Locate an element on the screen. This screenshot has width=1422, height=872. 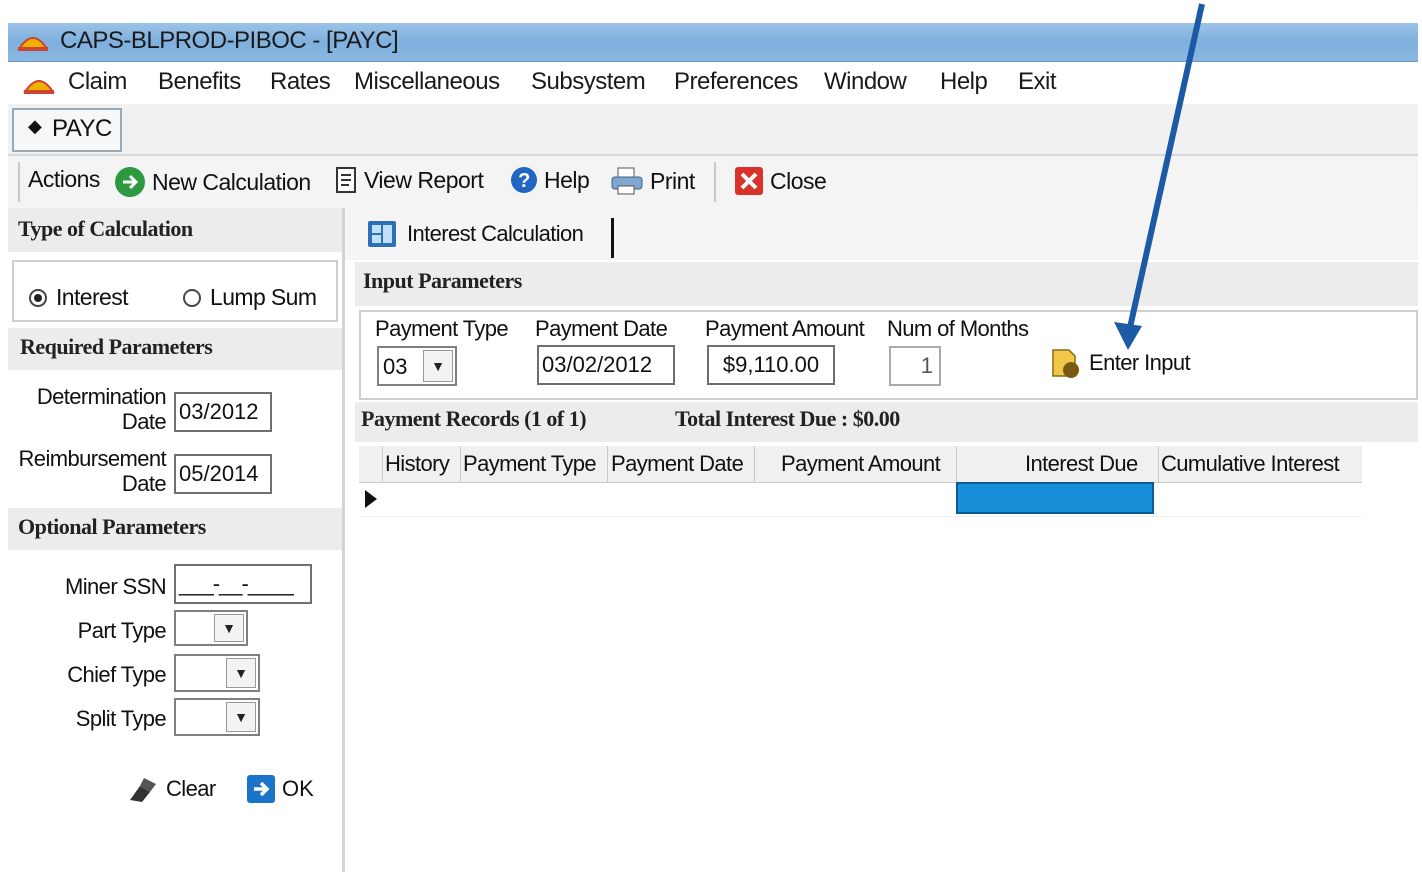
ok-button: OK is located at coordinates (280, 789).